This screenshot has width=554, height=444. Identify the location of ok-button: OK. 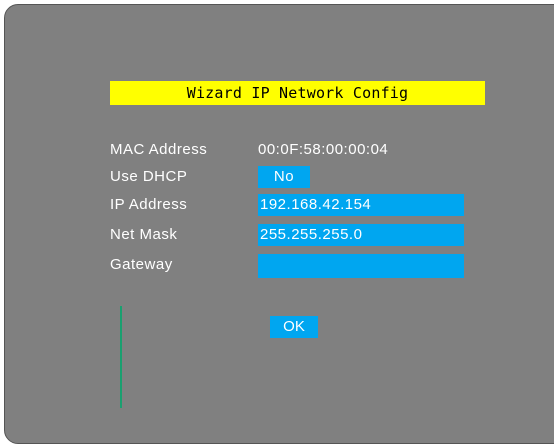
(294, 327).